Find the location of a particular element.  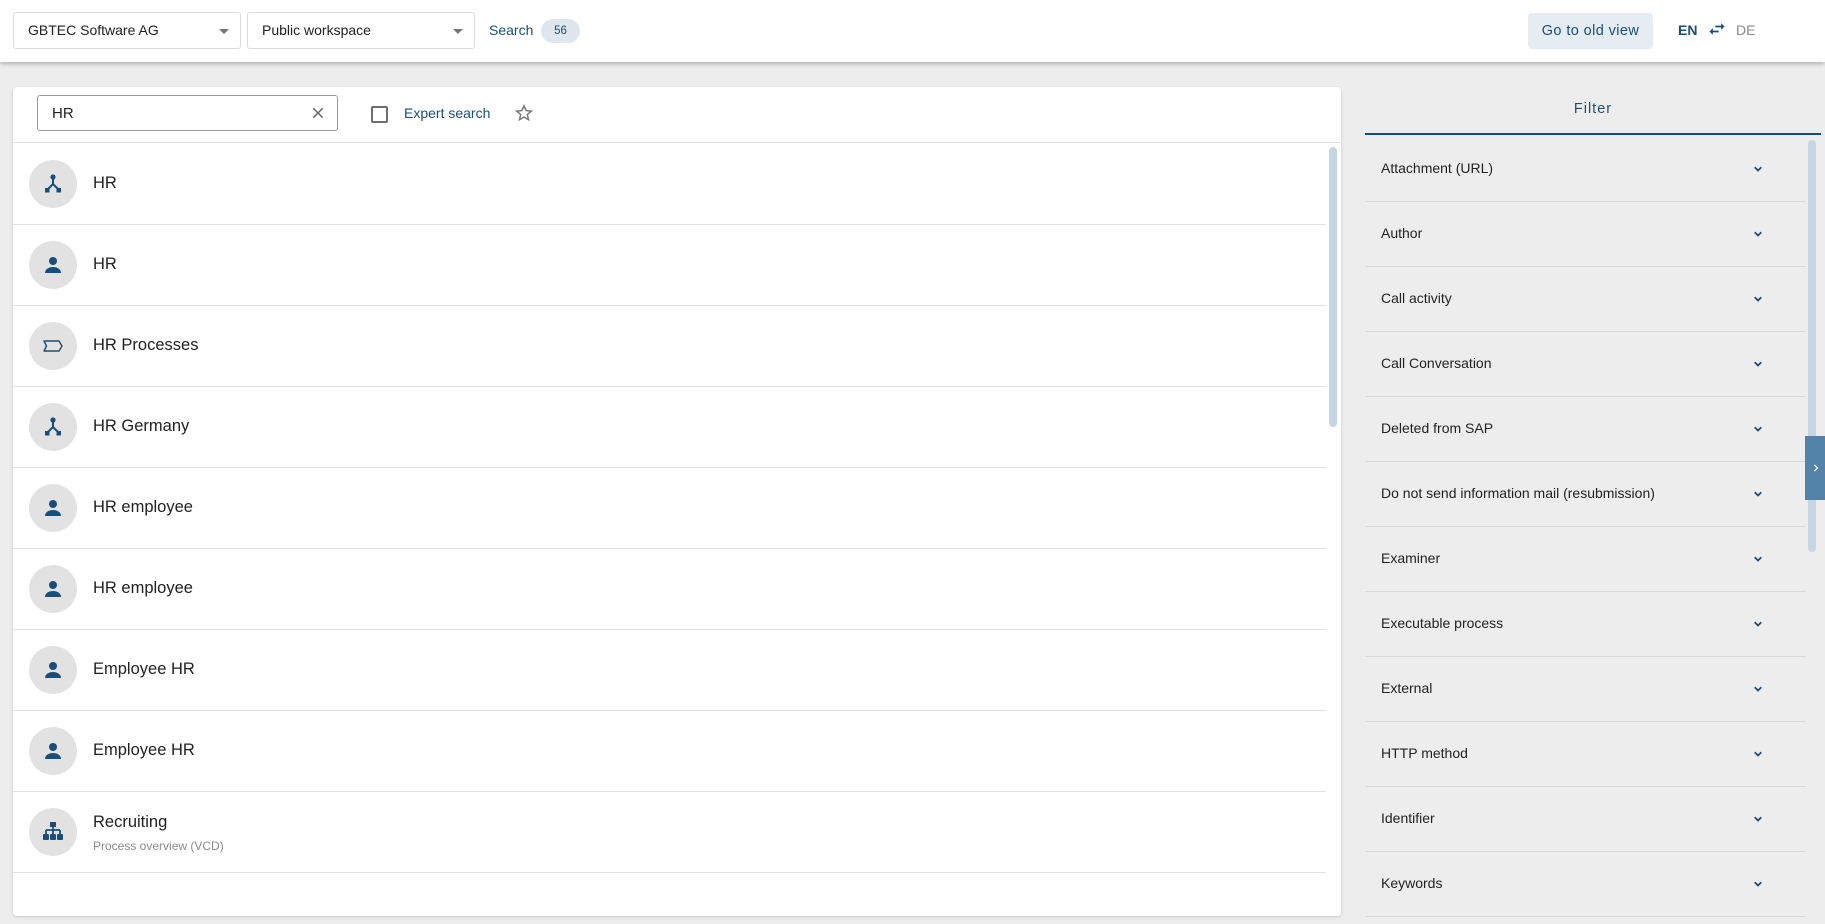

organization-select-value: GBTEC Software AG is located at coordinates (93, 30).